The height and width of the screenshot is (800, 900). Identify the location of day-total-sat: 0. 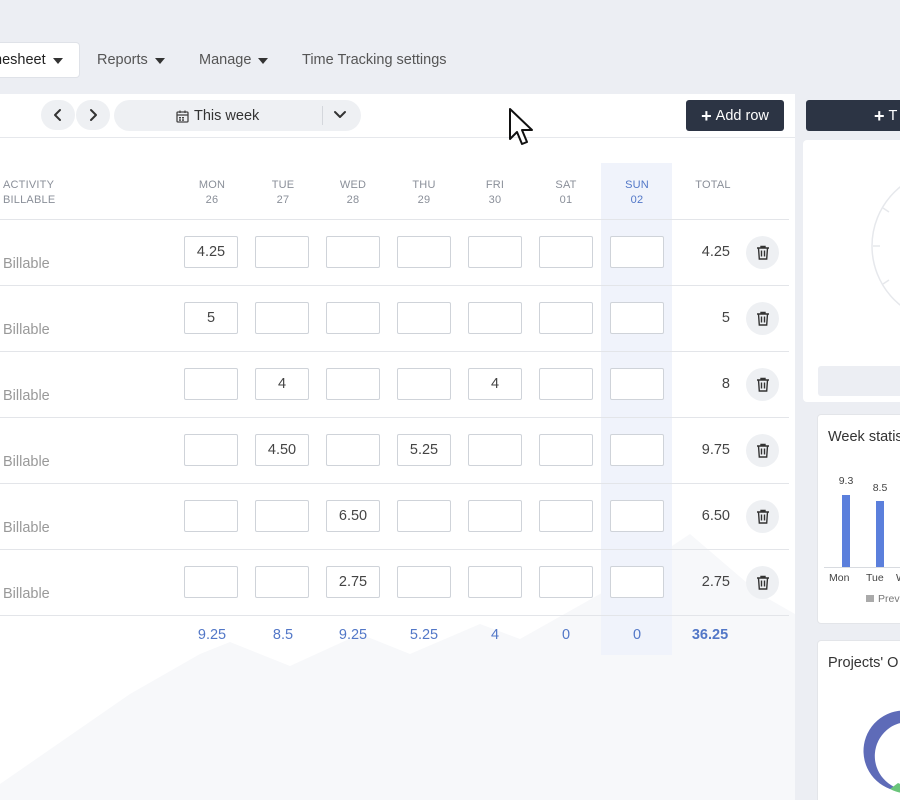
(566, 635).